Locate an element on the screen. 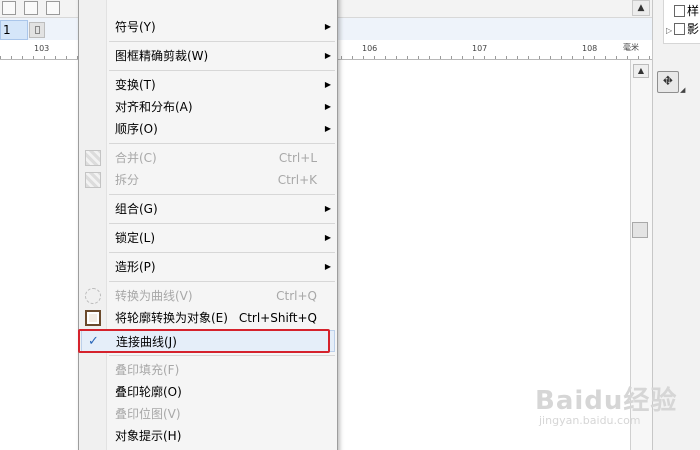 The image size is (700, 450). menu-item-overprint-bitmap: 叠印位图(V) is located at coordinates (208, 414).